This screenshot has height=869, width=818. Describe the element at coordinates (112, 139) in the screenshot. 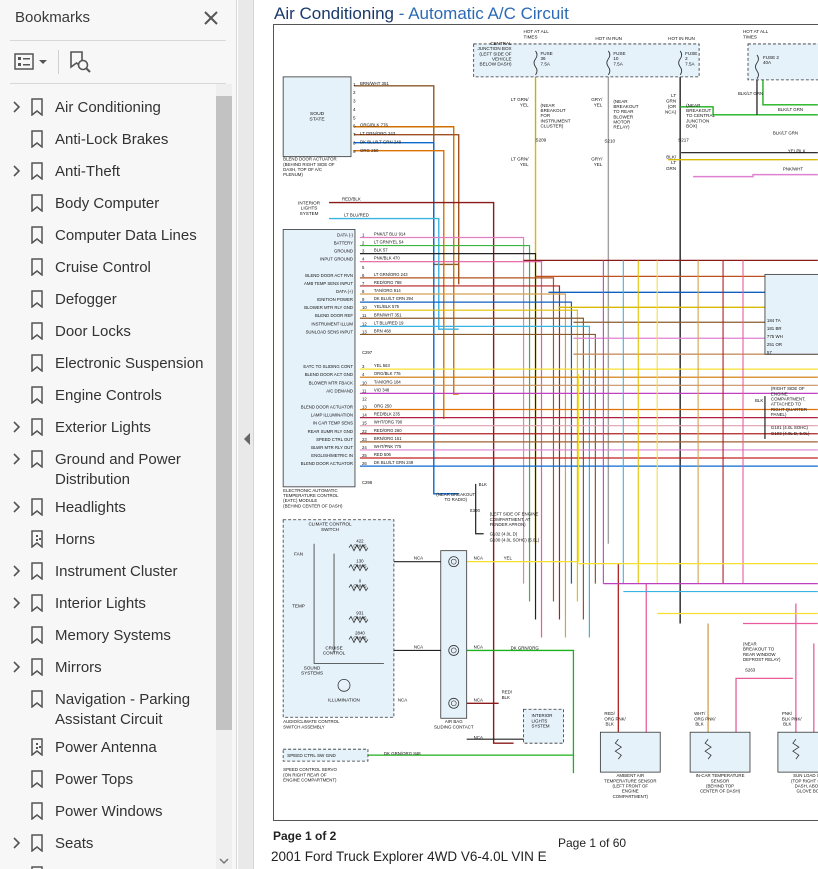

I see `bookmark-label: Anti-Lock Brakes` at that location.